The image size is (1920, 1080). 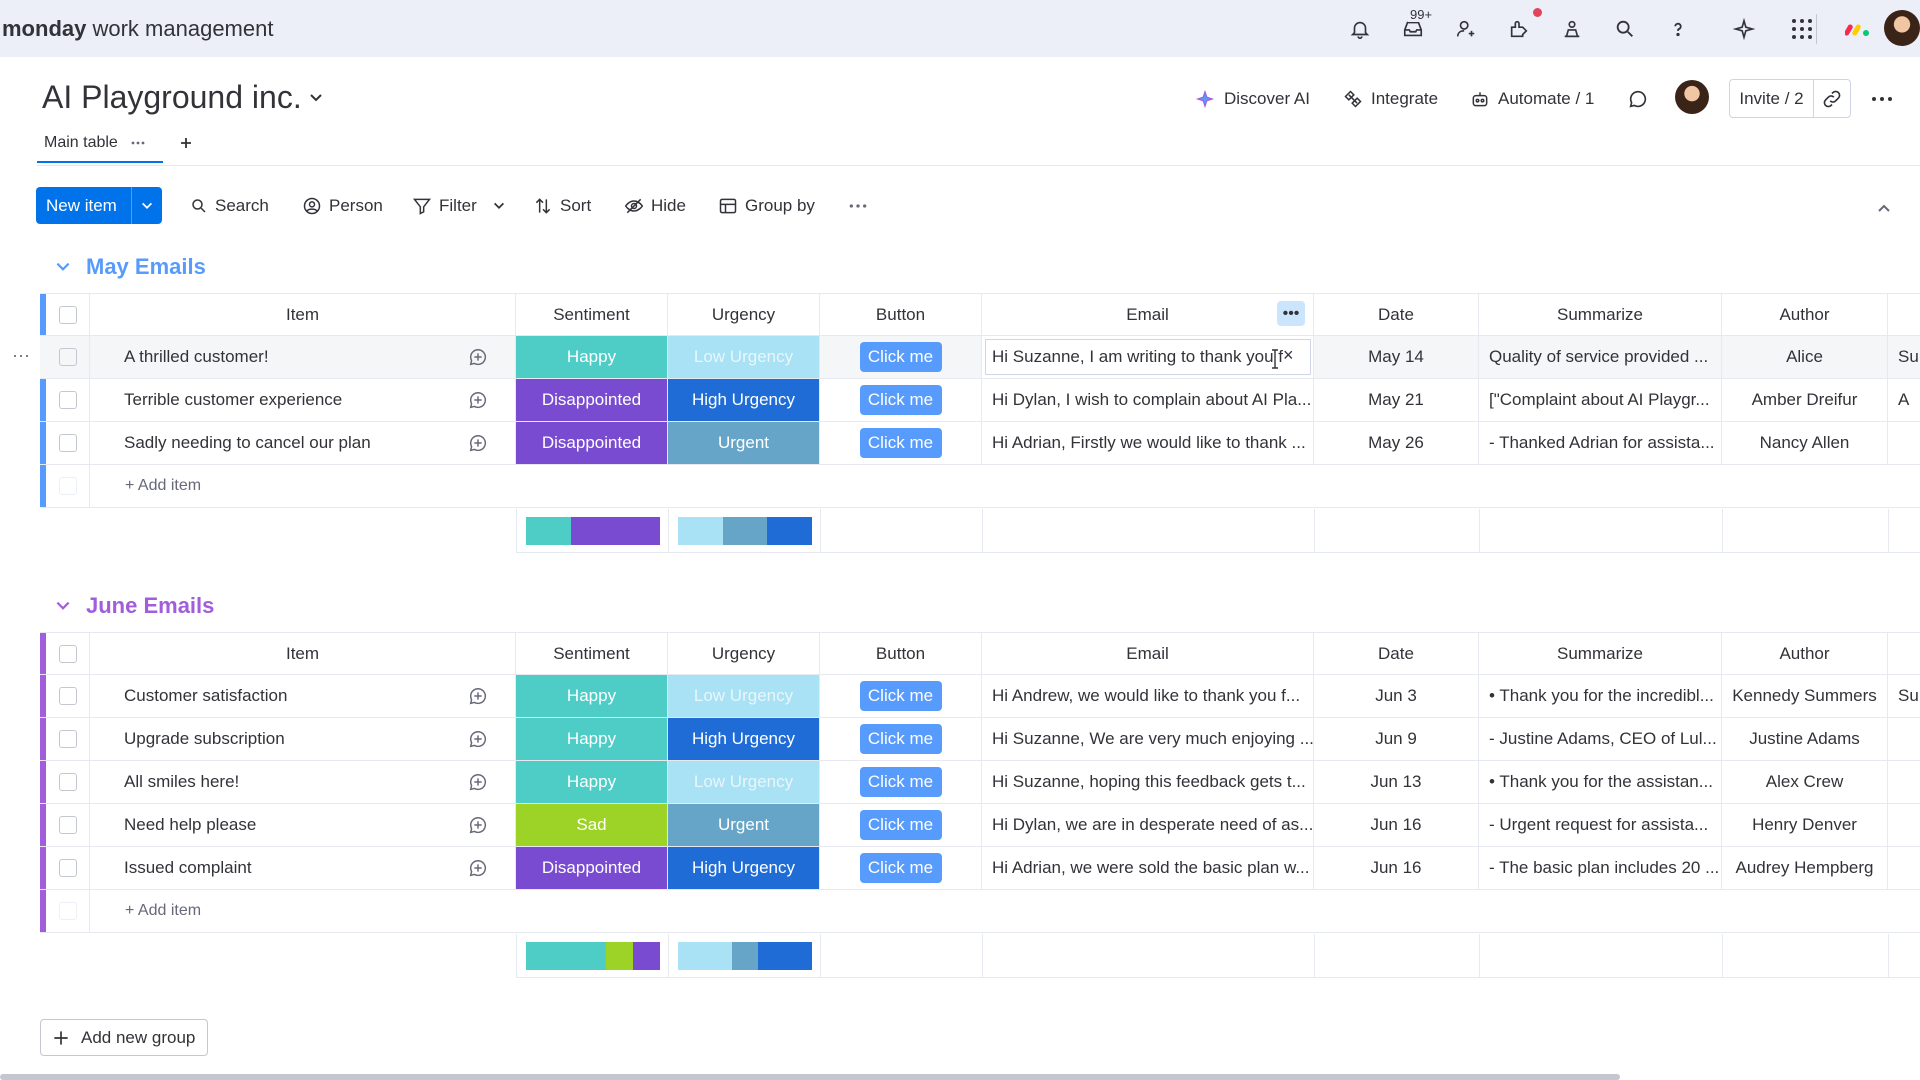 What do you see at coordinates (146, 267) in the screenshot?
I see `group-title: May Emails` at bounding box center [146, 267].